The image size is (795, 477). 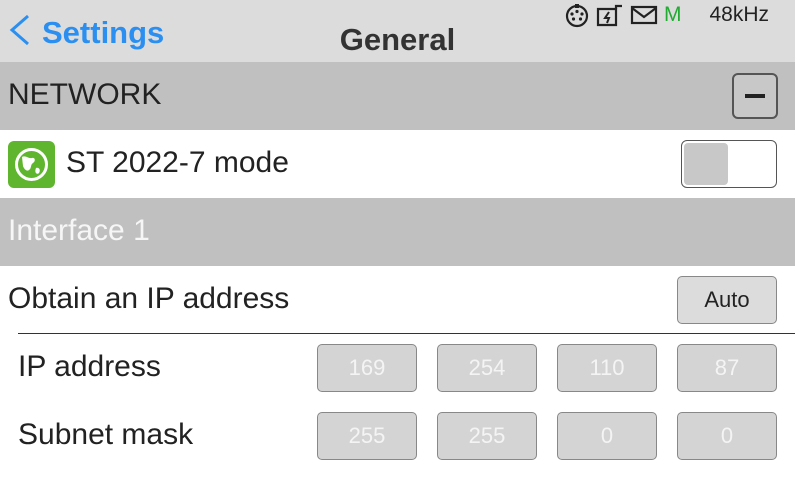 I want to click on collapse-button, so click(x=755, y=96).